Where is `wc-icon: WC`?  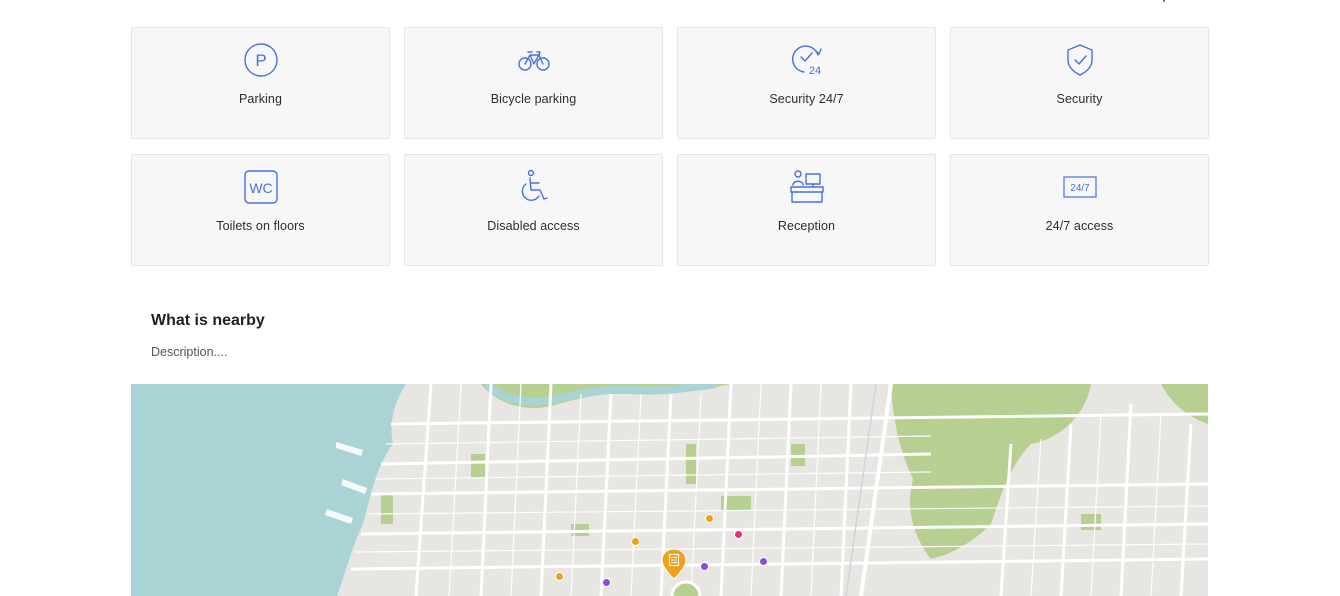
wc-icon: WC is located at coordinates (261, 187).